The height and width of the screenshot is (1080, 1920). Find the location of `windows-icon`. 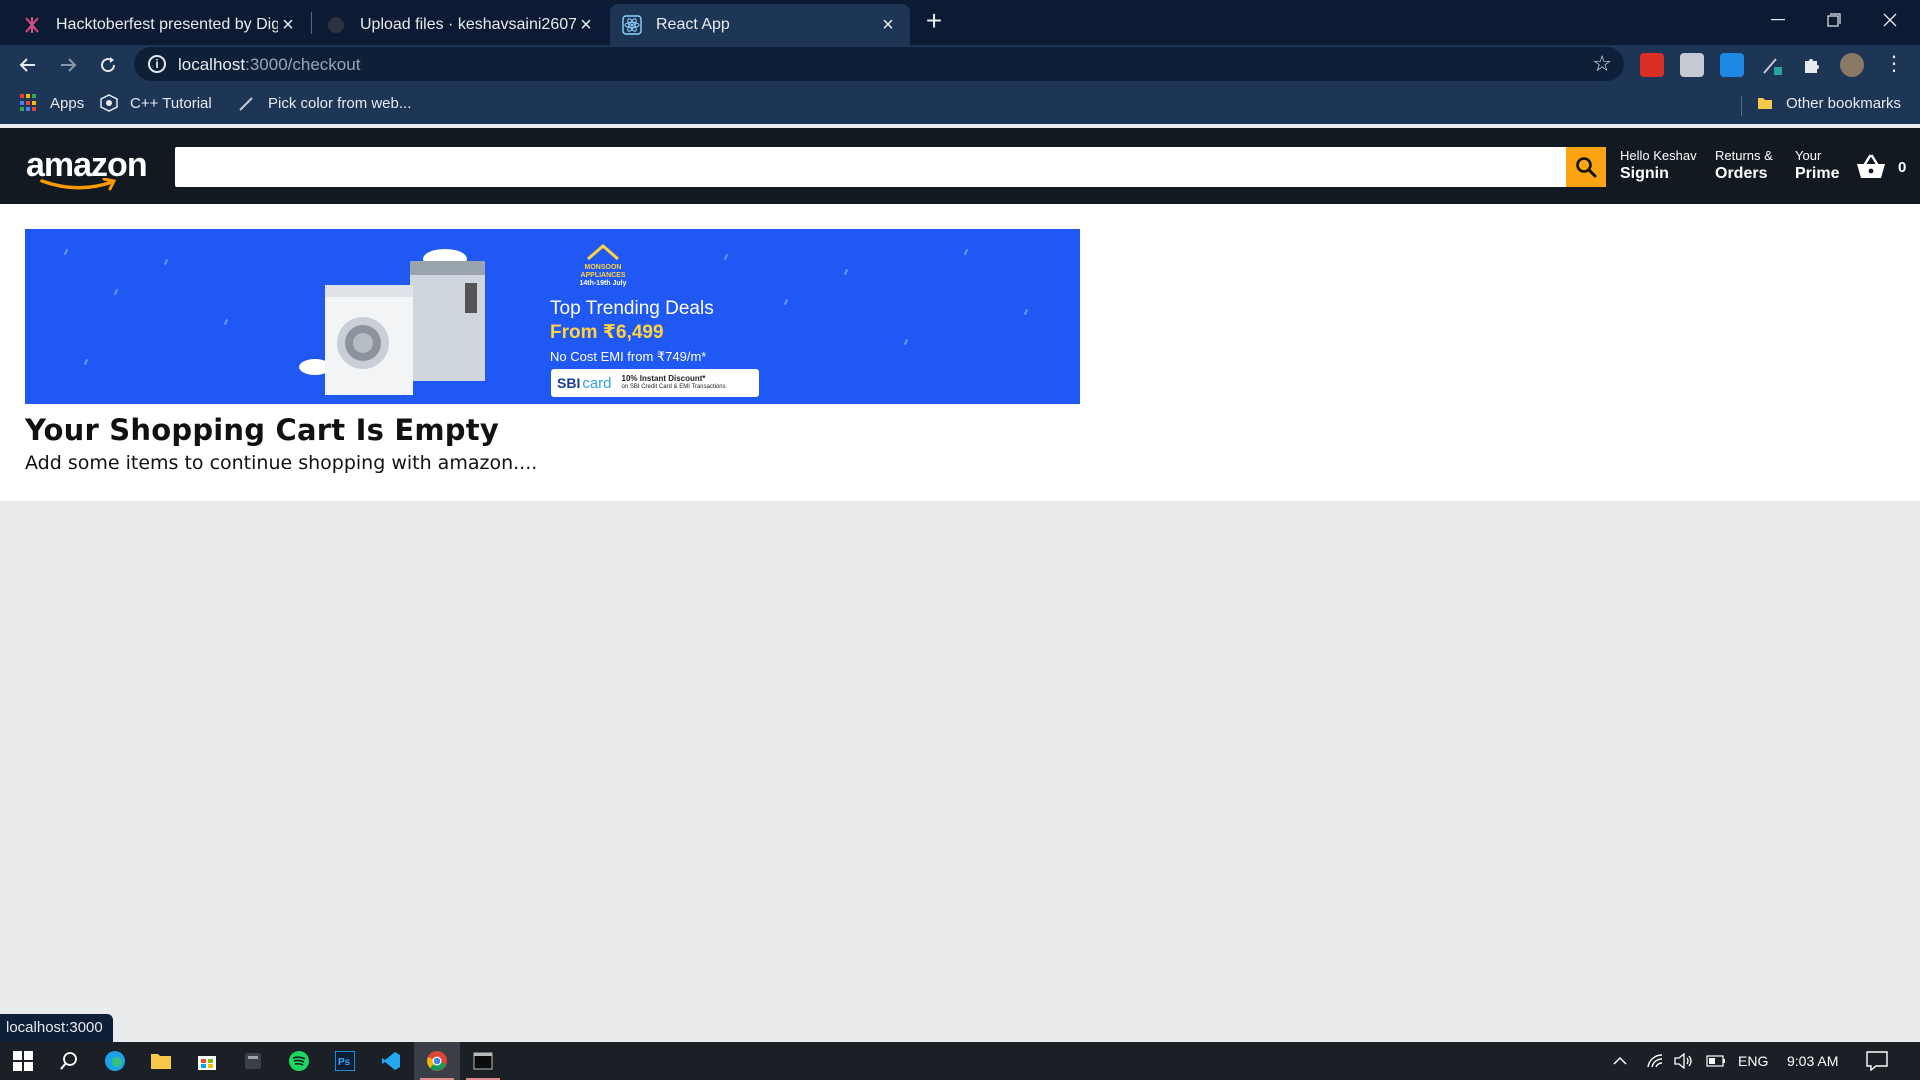

windows-icon is located at coordinates (23, 1061).